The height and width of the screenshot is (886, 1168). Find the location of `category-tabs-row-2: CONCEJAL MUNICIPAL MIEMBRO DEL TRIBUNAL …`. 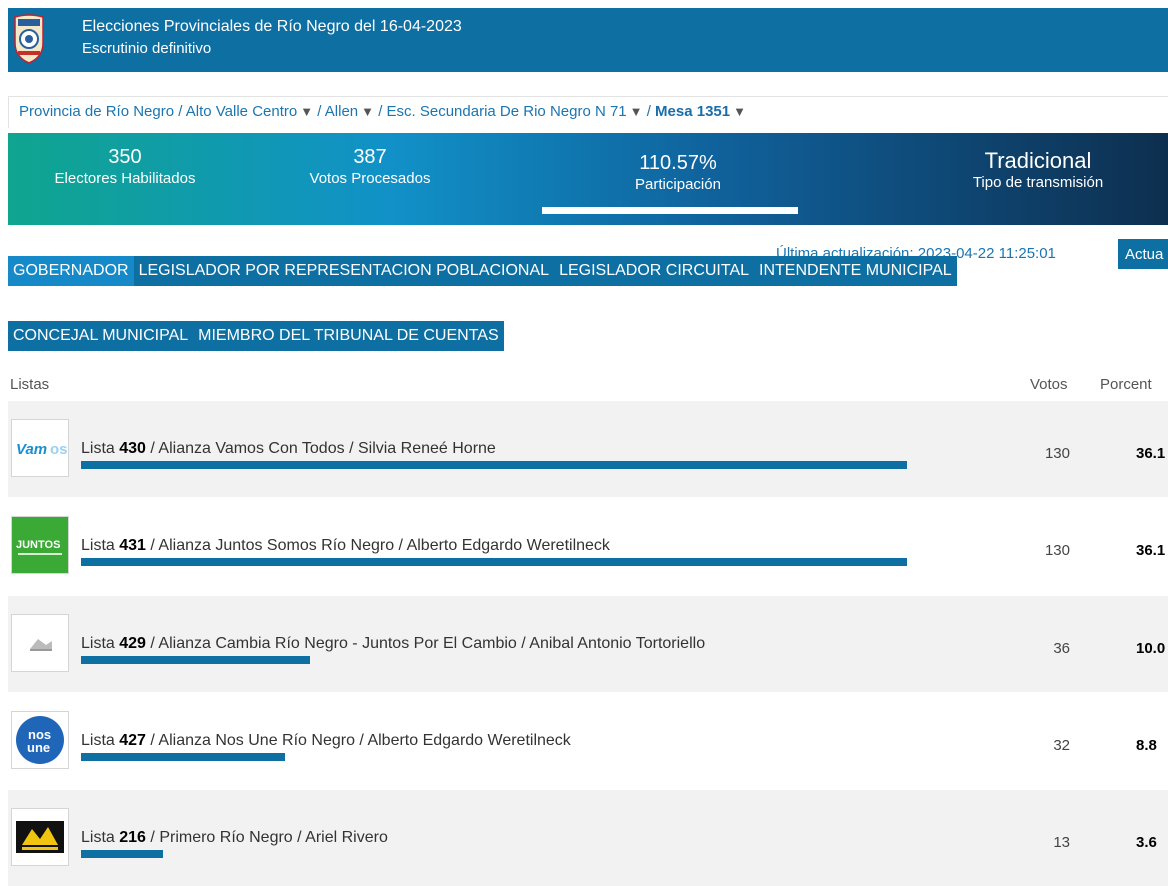

category-tabs-row-2: CONCEJAL MUNICIPAL MIEMBRO DEL TRIBUNAL … is located at coordinates (256, 336).